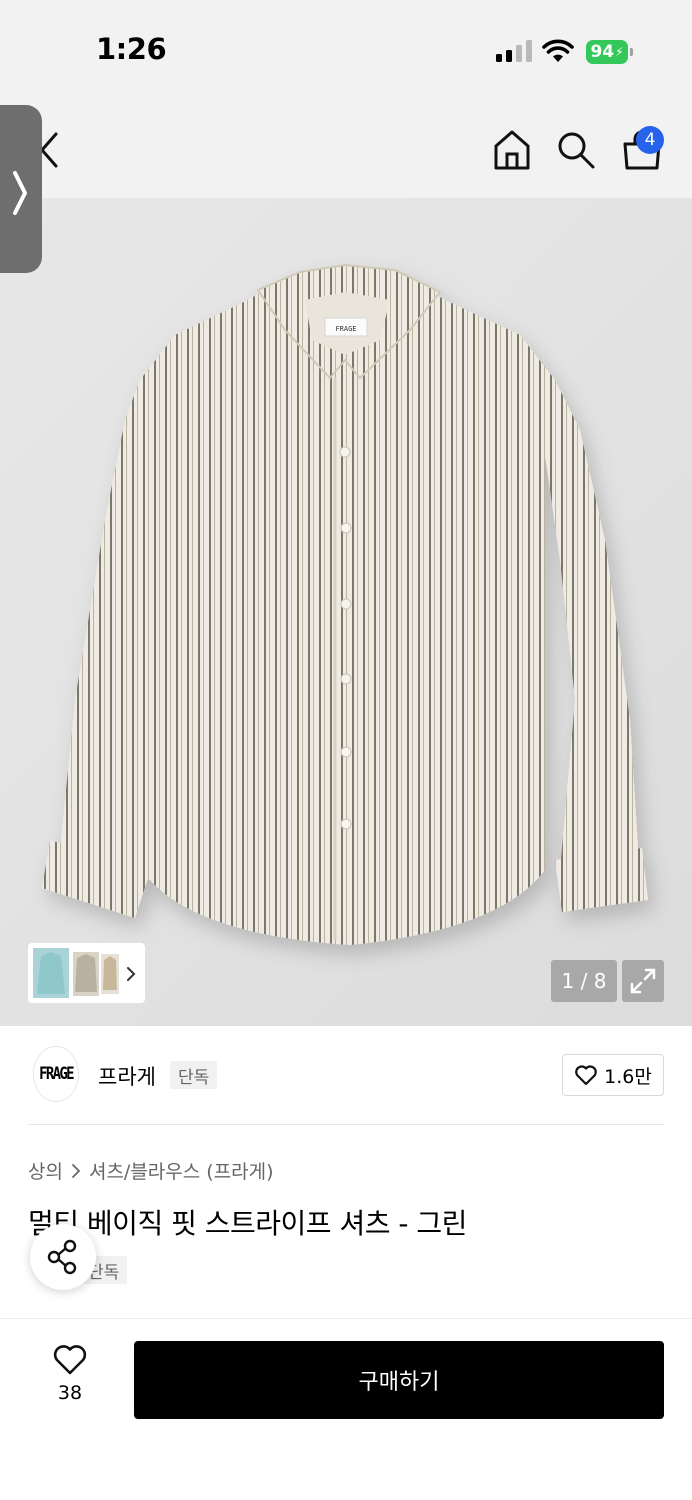 This screenshot has width=692, height=1500. I want to click on variant-thumbnail-images, so click(84, 973).